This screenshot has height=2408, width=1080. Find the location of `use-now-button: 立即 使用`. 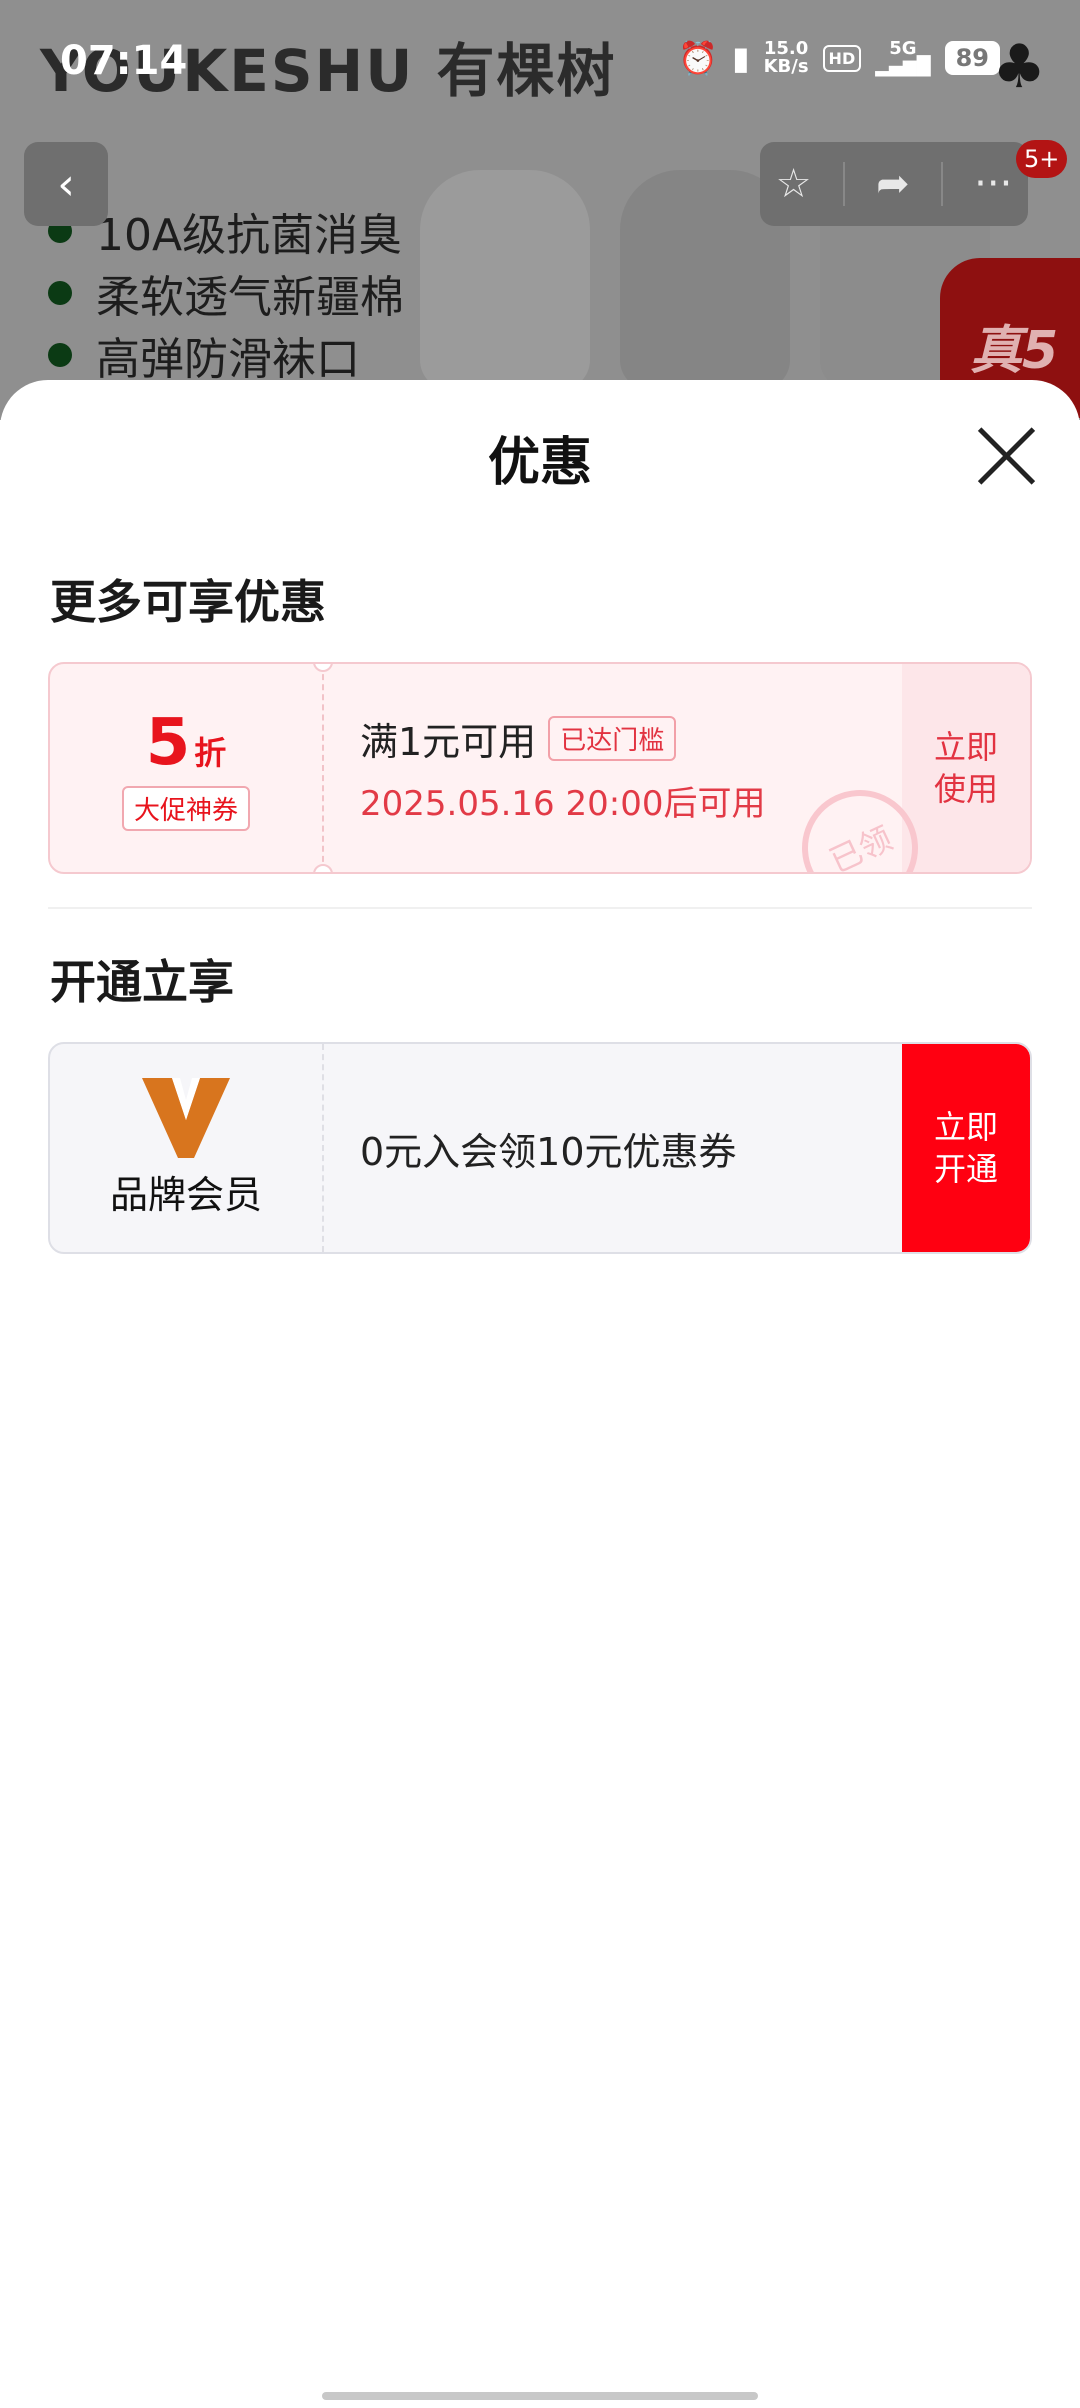

use-now-button: 立即 使用 is located at coordinates (966, 768).